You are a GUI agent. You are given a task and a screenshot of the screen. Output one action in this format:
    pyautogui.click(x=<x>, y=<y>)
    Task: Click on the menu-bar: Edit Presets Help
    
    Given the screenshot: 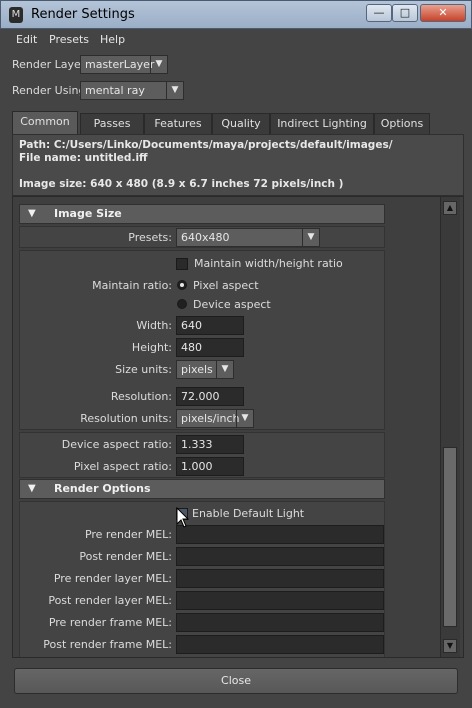 What is the action you would take?
    pyautogui.click(x=236, y=40)
    